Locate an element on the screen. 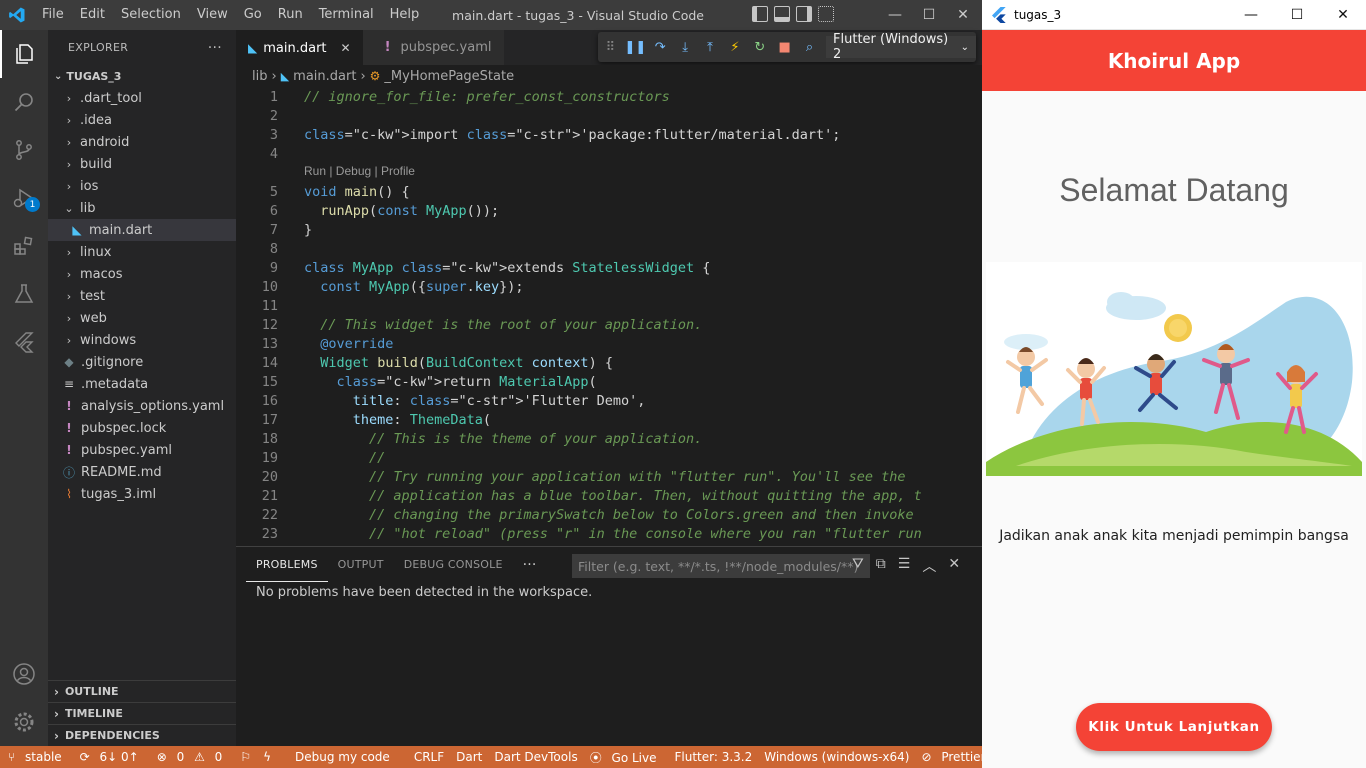  tree-item: ⌄ lib is located at coordinates (142, 208).